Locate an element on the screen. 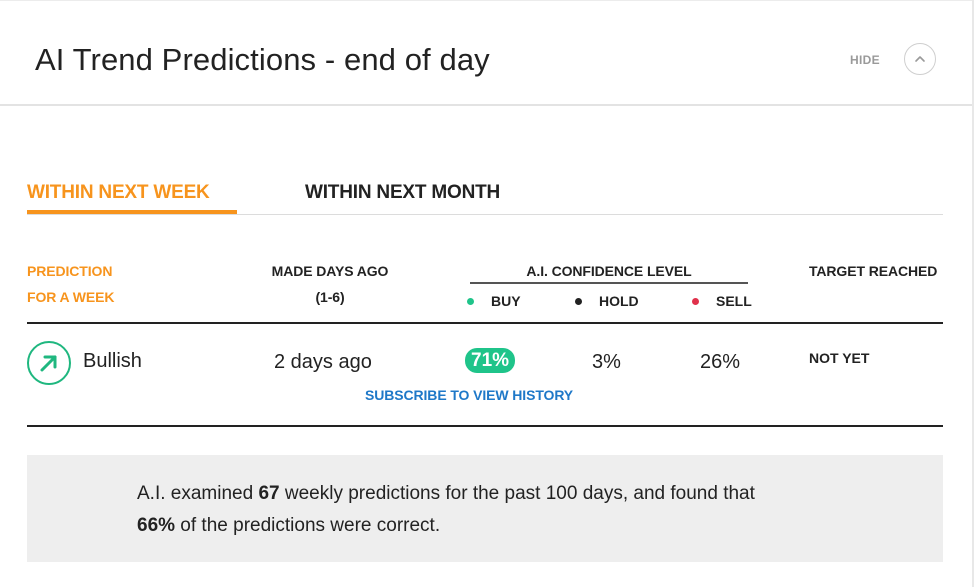 This screenshot has width=974, height=587. legend-buy-label: BUY is located at coordinates (506, 301).